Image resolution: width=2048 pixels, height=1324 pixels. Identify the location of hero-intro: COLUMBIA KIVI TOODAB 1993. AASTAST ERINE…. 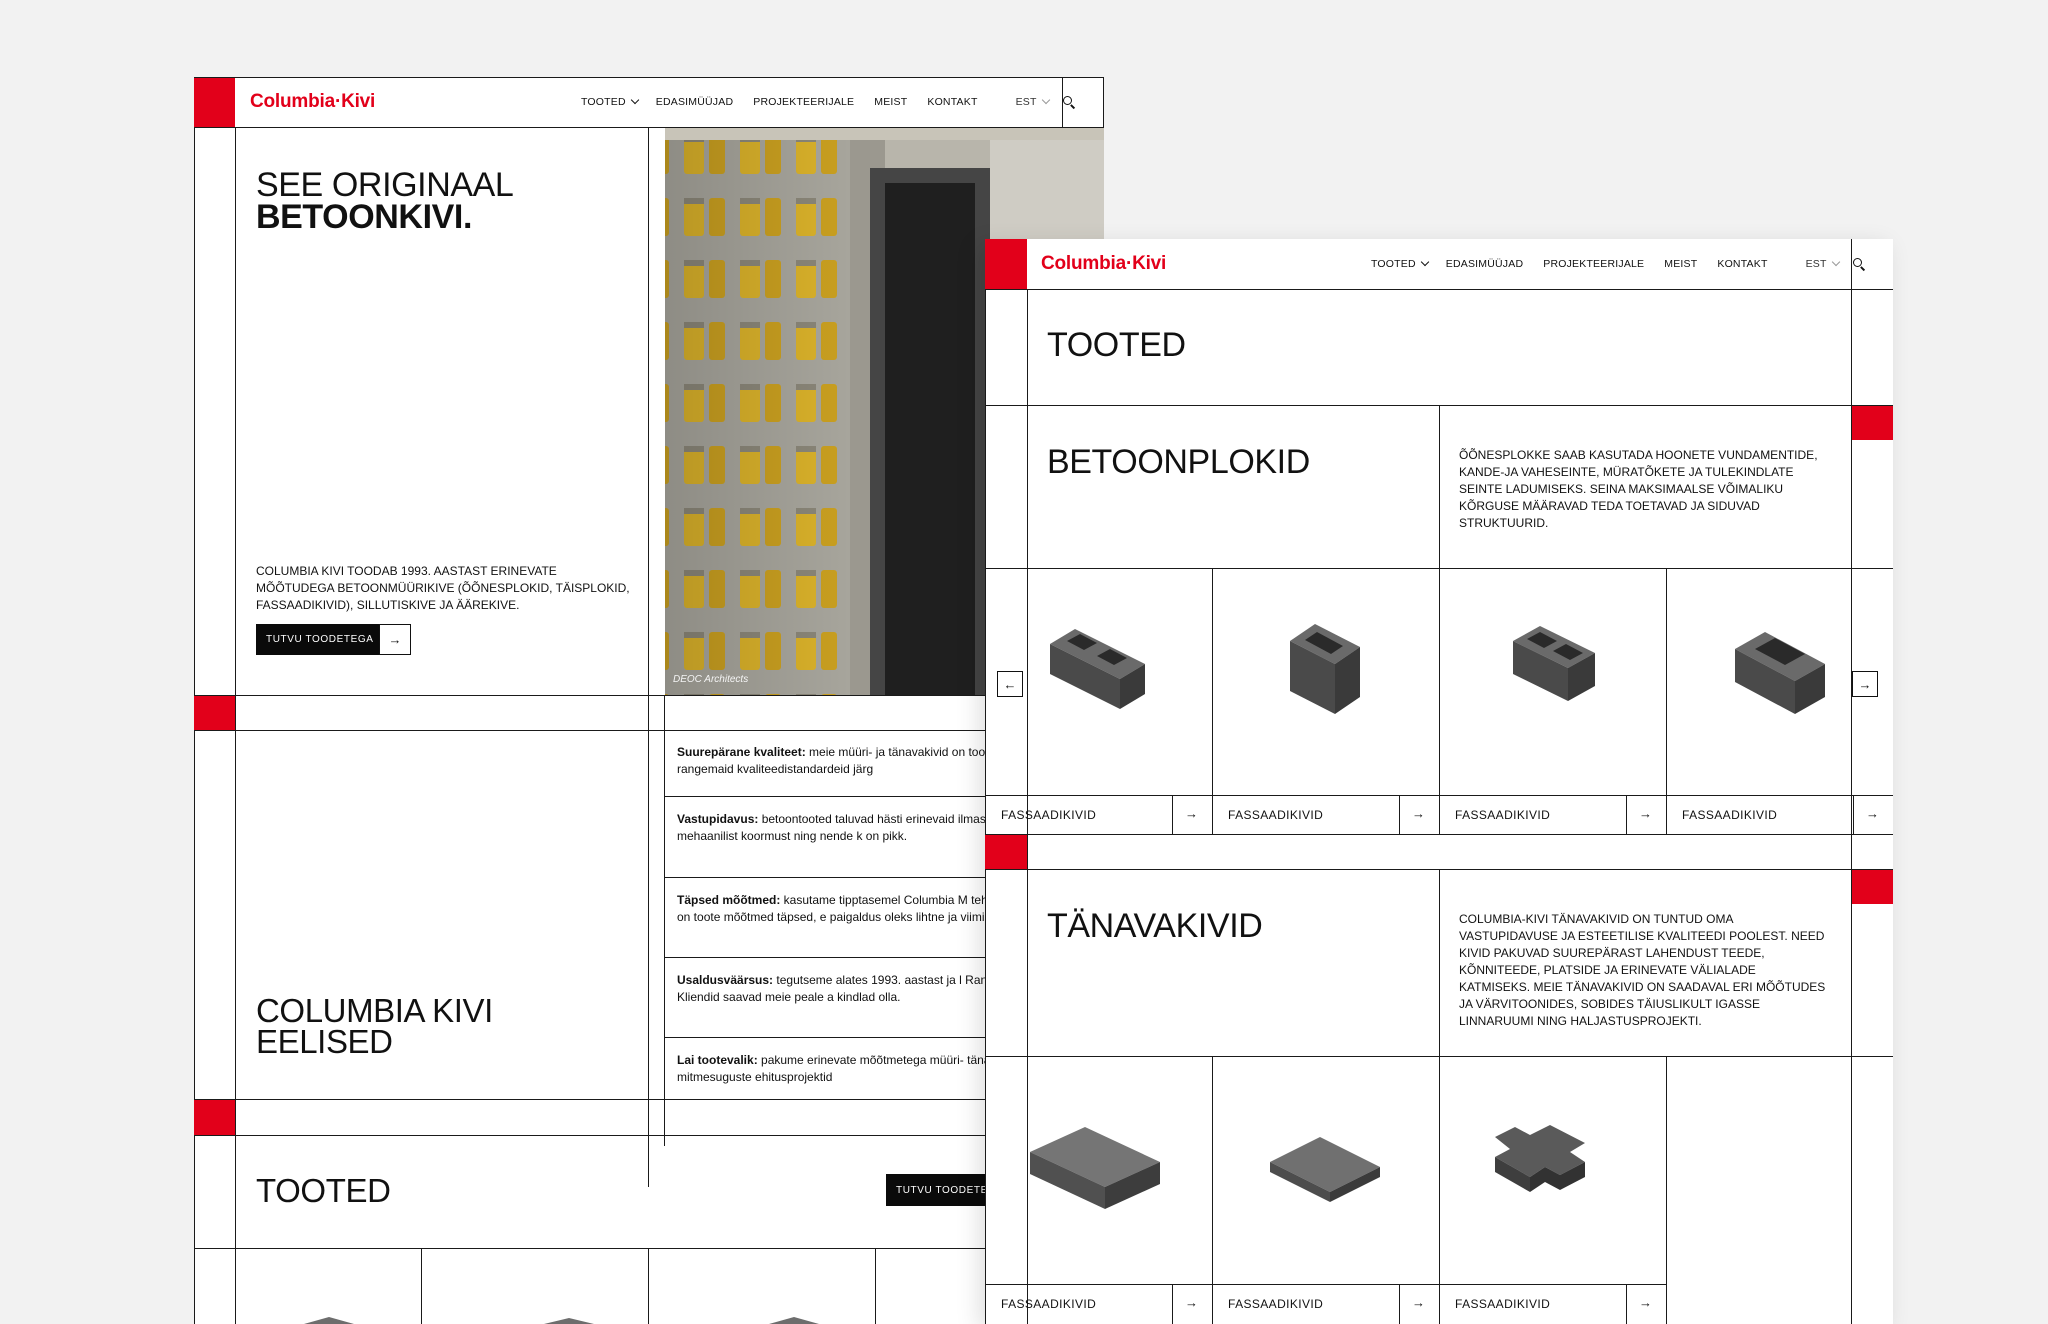
(443, 588).